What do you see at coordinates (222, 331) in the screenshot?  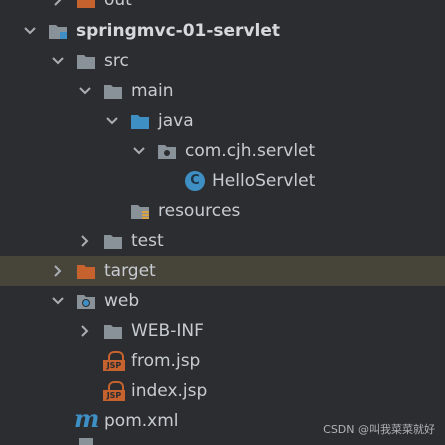 I see `tree-row-web-inf: WEB-INF` at bounding box center [222, 331].